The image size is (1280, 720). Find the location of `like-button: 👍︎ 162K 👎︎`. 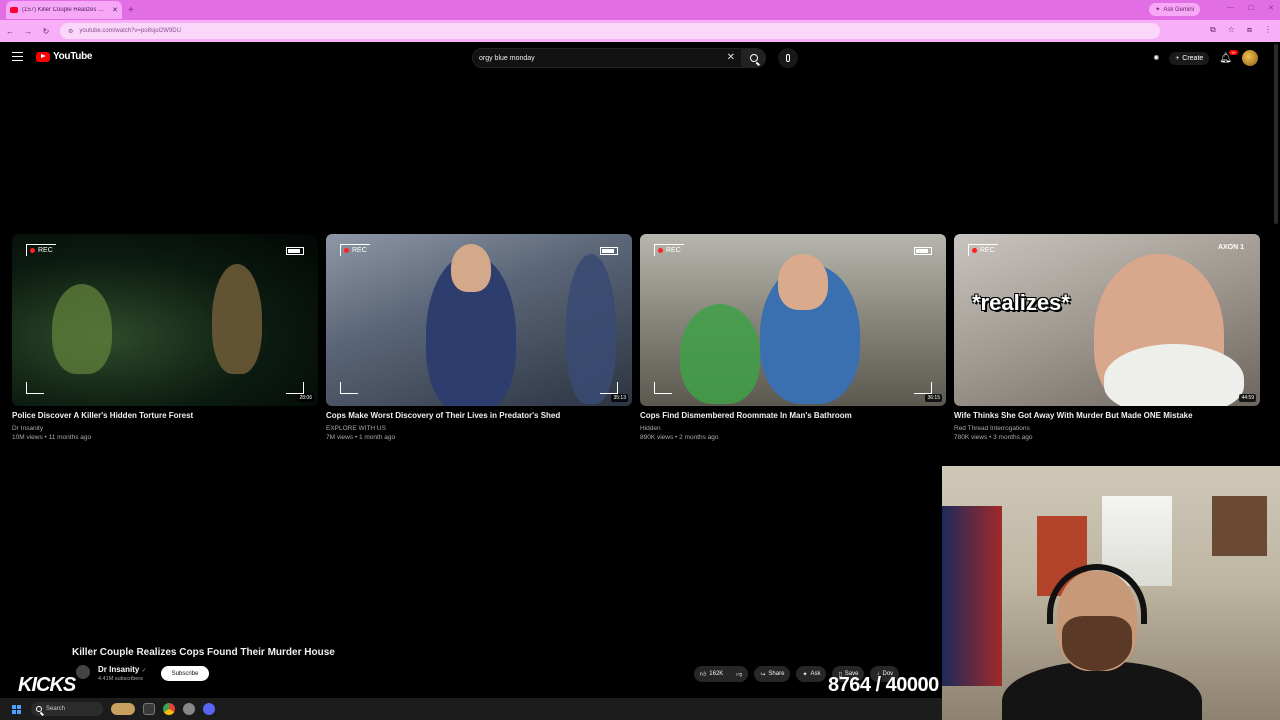

like-button: 👍︎ 162K 👎︎ is located at coordinates (721, 674).